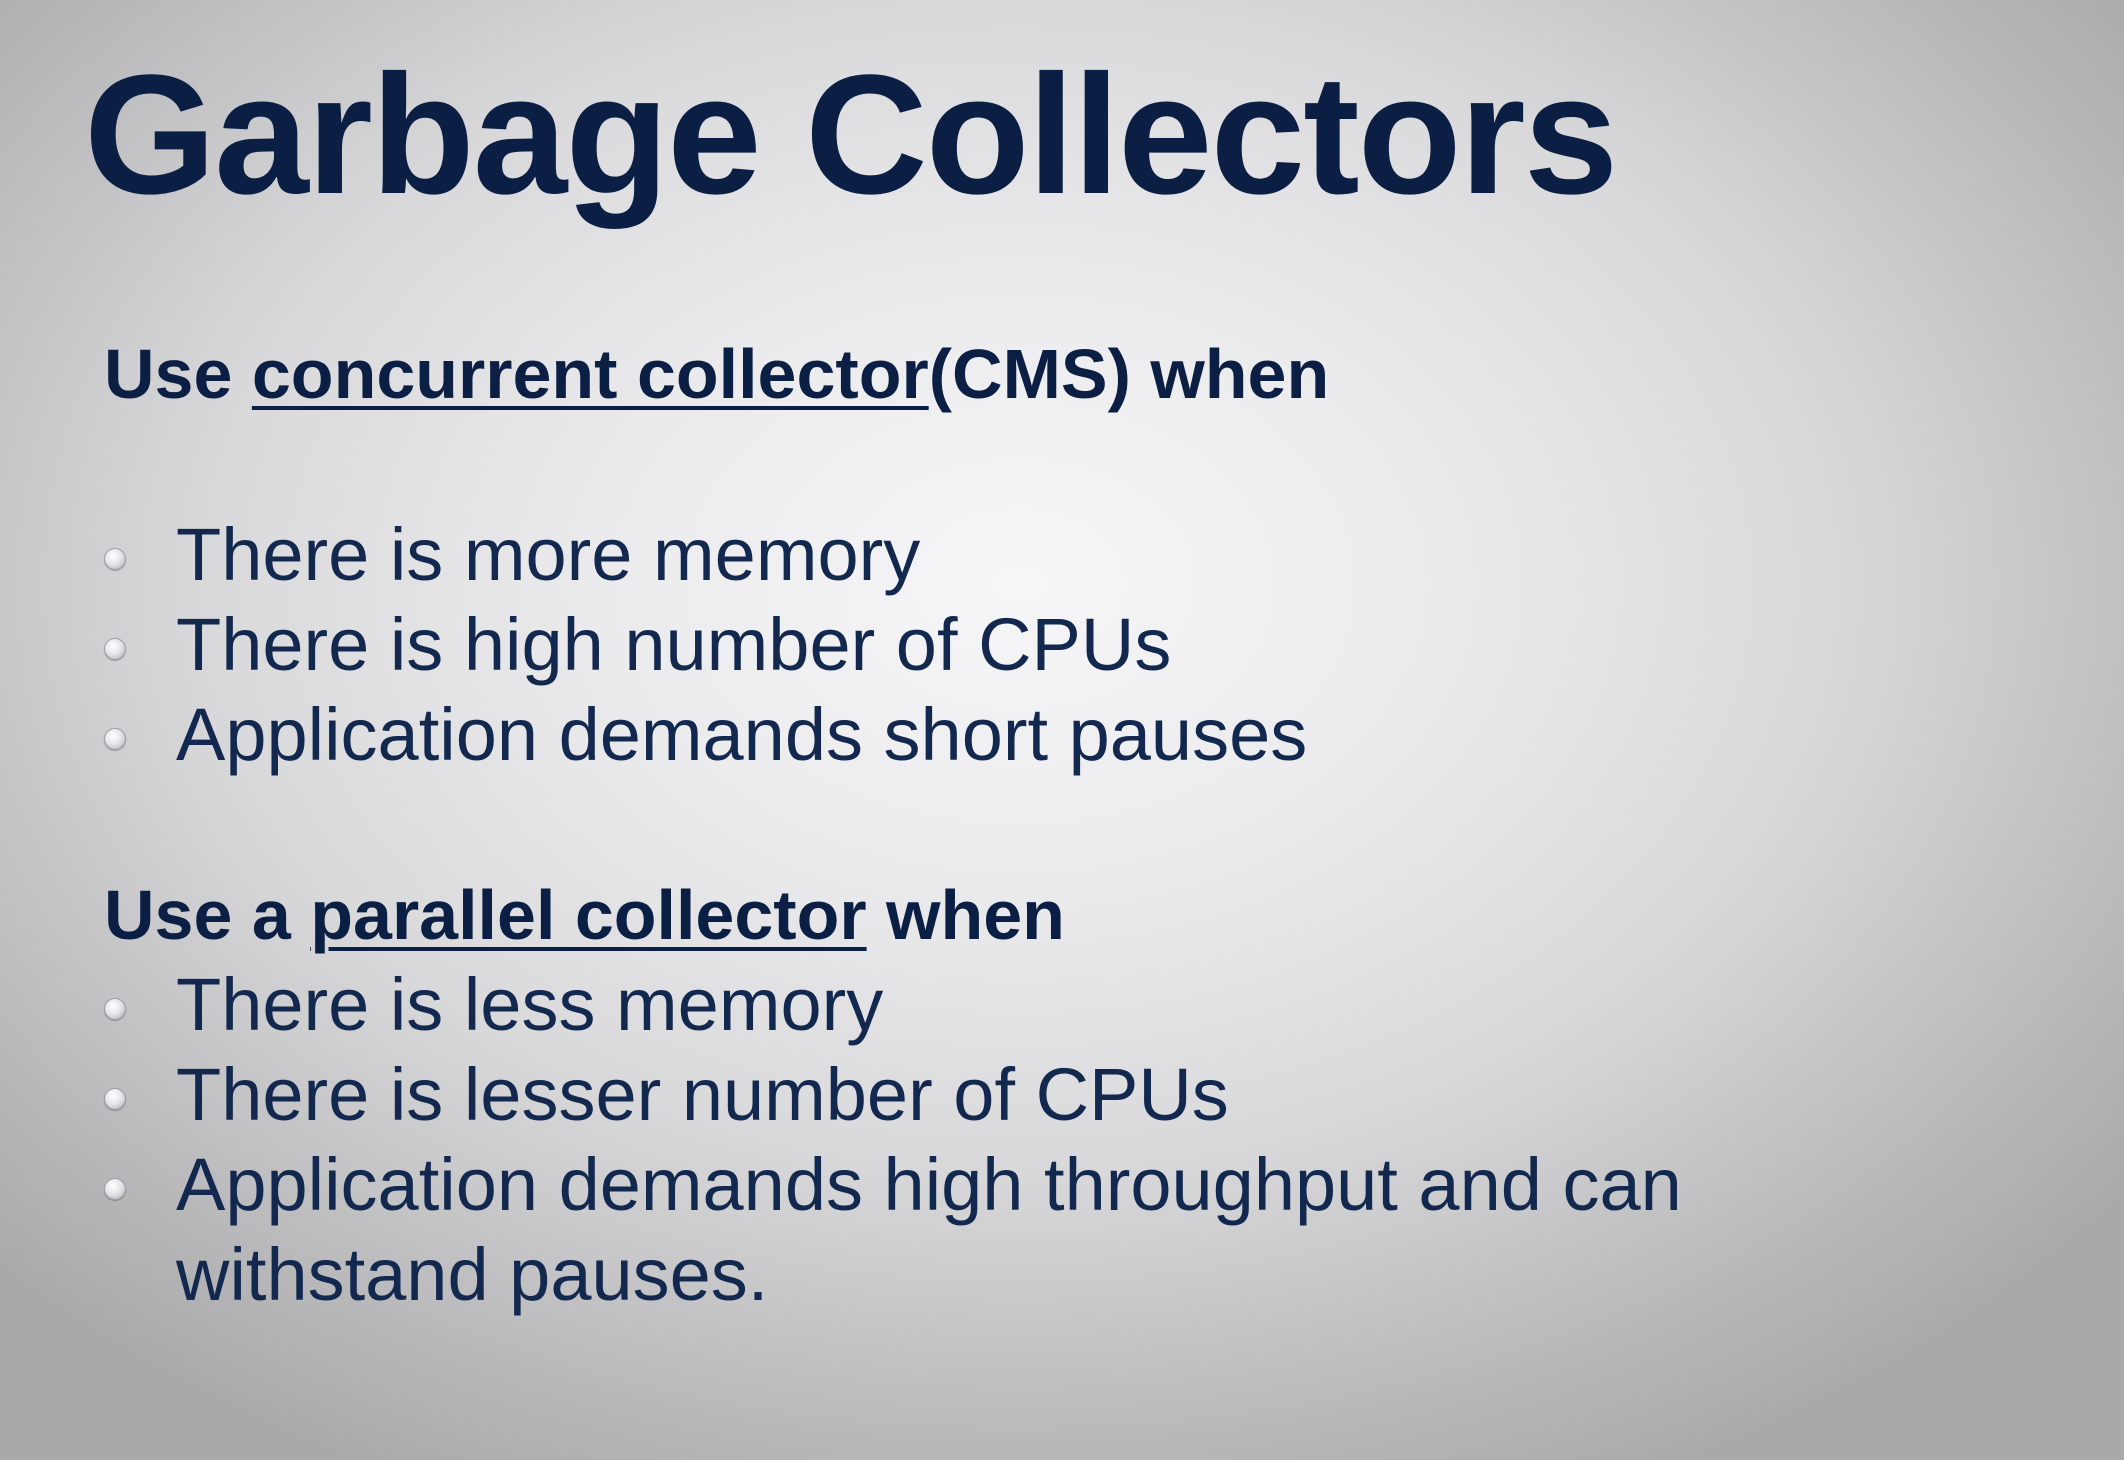 The height and width of the screenshot is (1460, 2124). What do you see at coordinates (178, 374) in the screenshot?
I see `heading-prefix: Use` at bounding box center [178, 374].